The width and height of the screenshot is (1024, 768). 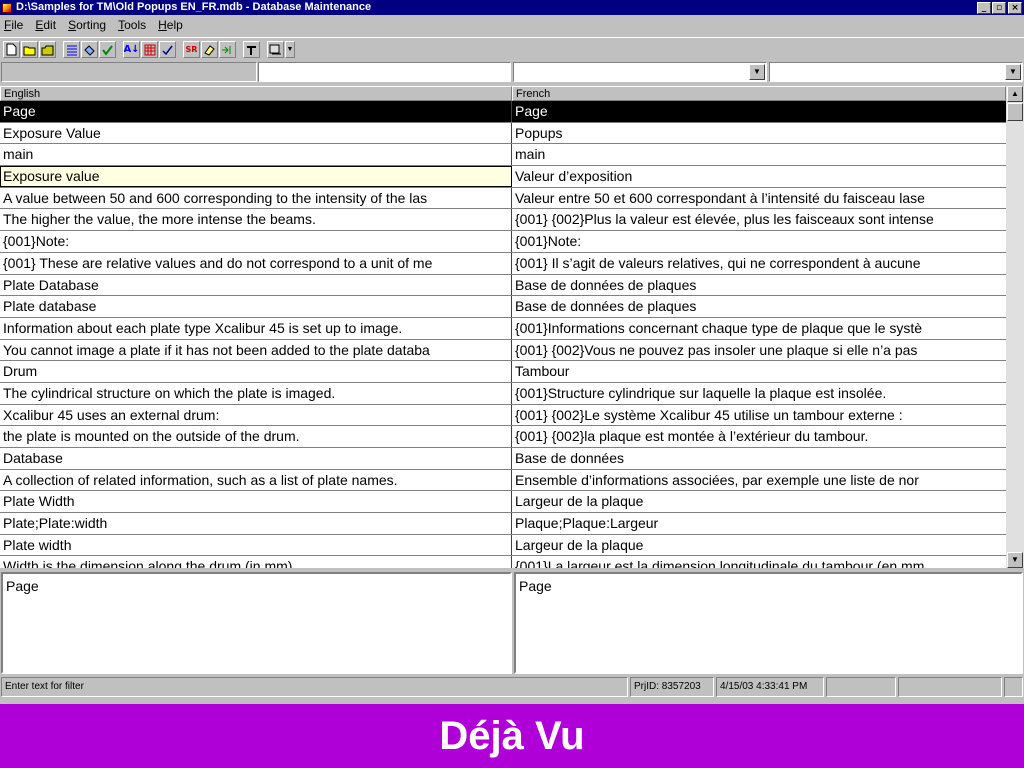 I want to click on english-cell: Database, so click(x=256, y=458).